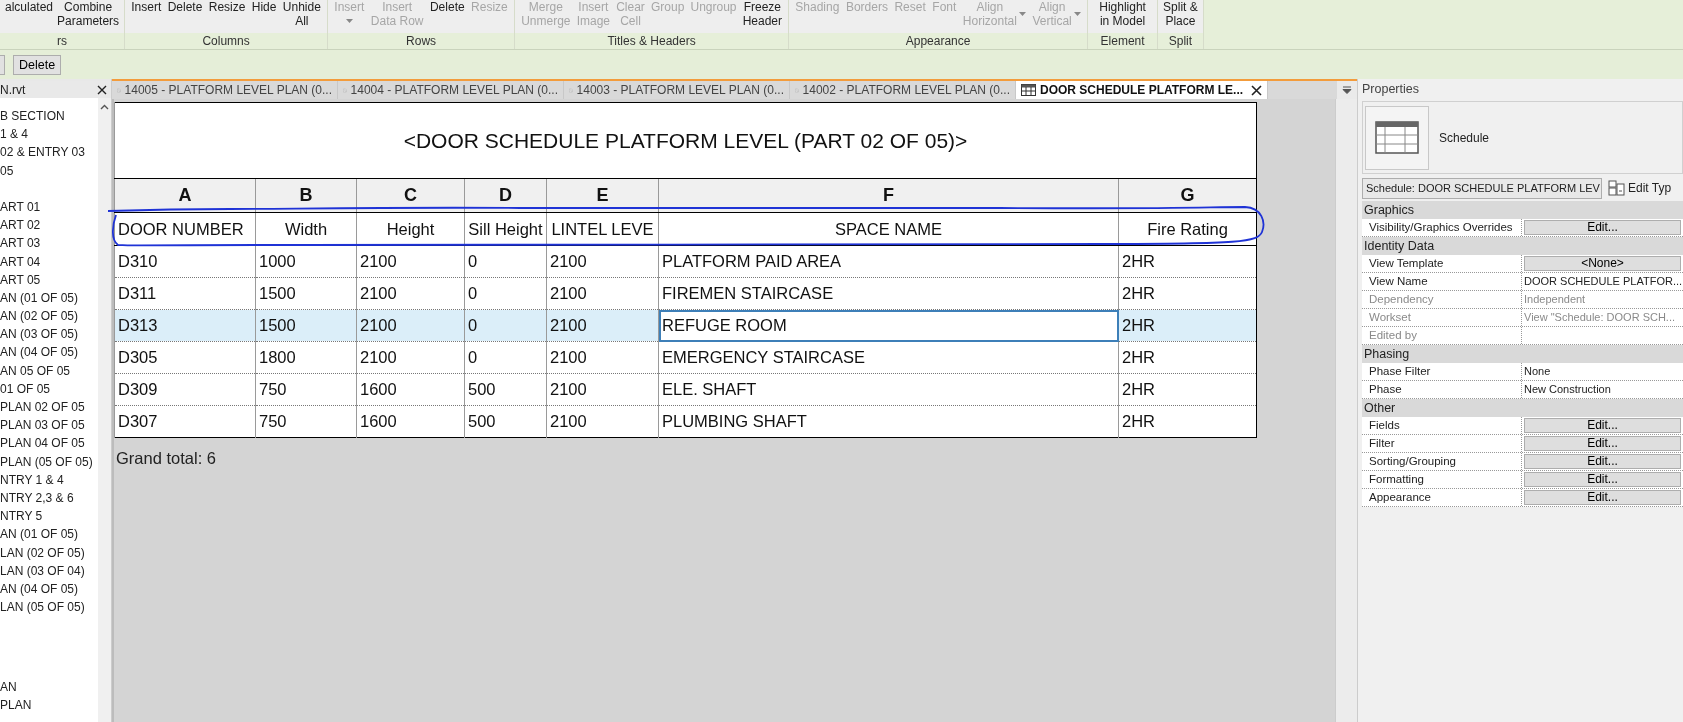  I want to click on property-value: None, so click(1602, 371).